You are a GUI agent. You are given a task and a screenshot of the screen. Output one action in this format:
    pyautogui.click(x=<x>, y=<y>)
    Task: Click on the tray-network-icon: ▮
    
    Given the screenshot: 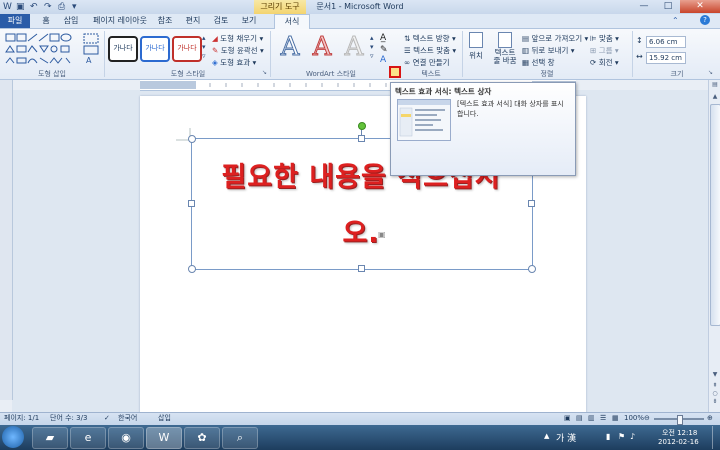 What is the action you would take?
    pyautogui.click(x=608, y=436)
    